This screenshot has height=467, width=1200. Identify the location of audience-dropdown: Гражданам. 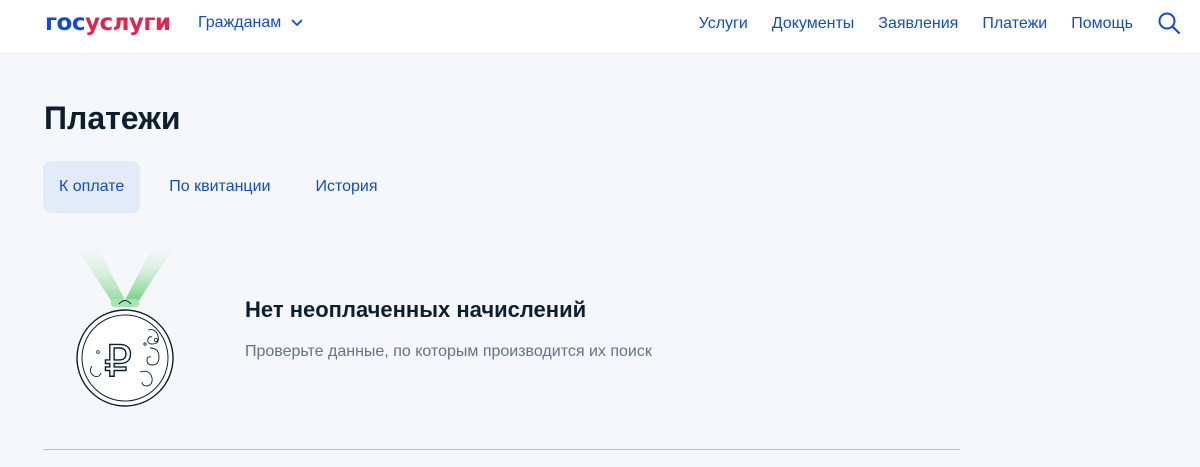
(250, 23).